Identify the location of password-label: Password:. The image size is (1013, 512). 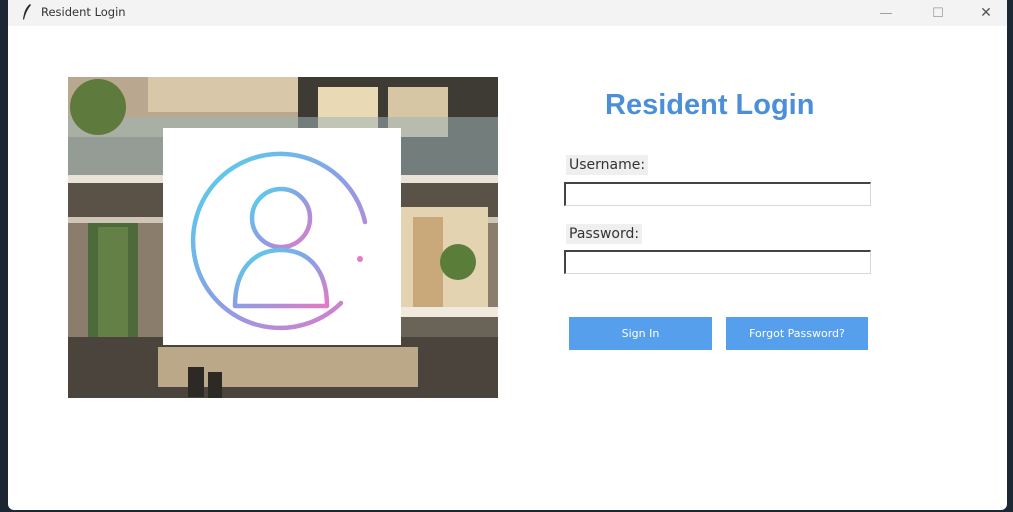
(604, 234).